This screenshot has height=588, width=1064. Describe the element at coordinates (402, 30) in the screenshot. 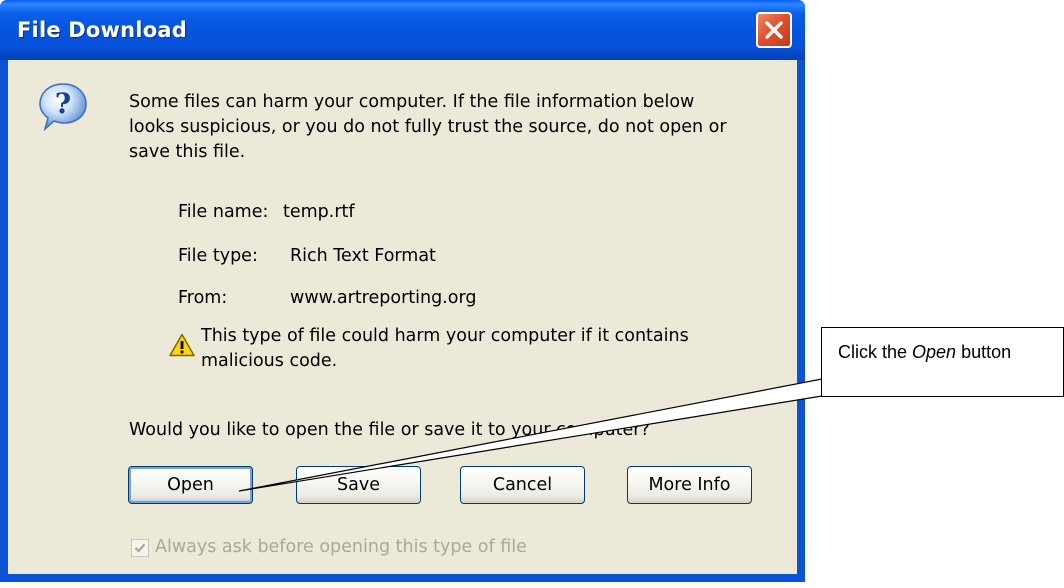

I see `title-bar: File Download` at that location.